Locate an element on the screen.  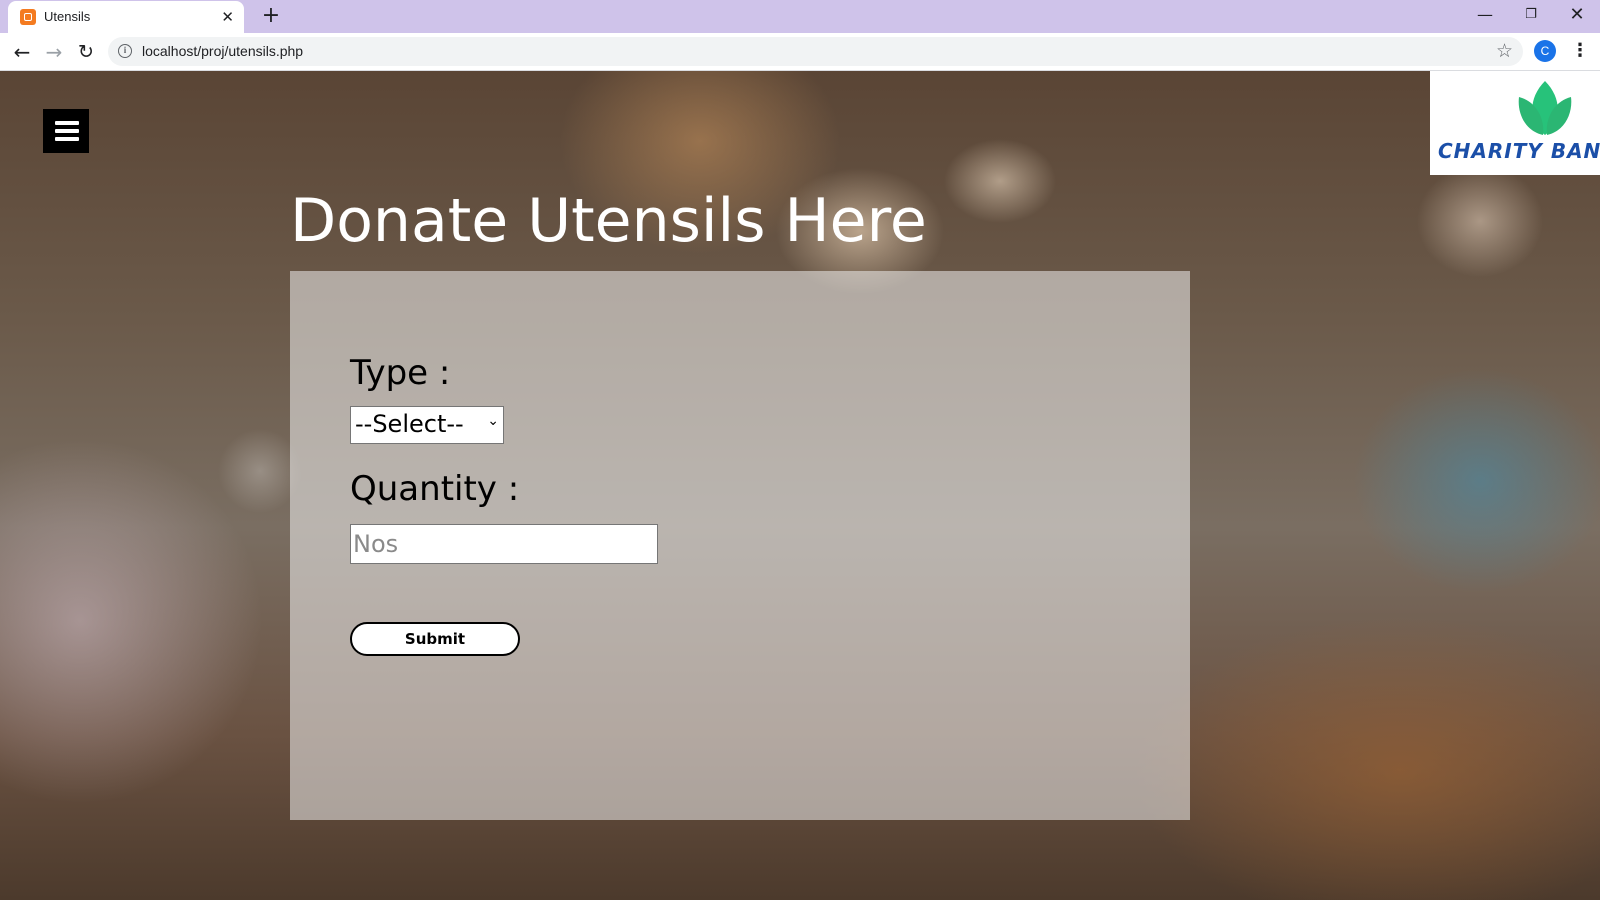
minimize-button: — is located at coordinates (1485, 15).